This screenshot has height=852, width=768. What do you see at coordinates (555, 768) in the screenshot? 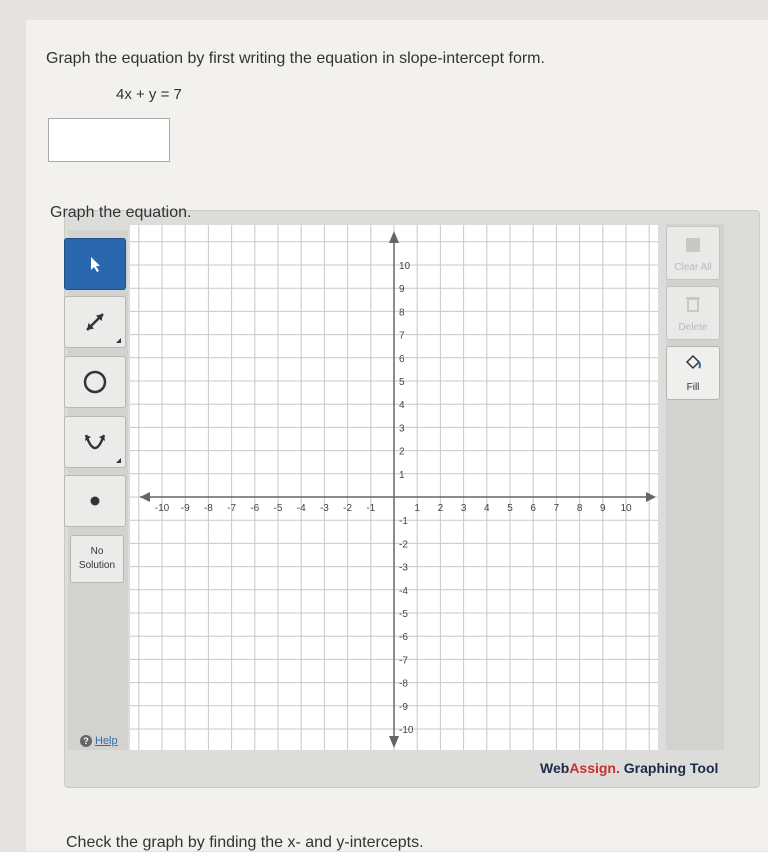
I see `brand-web: Web` at bounding box center [555, 768].